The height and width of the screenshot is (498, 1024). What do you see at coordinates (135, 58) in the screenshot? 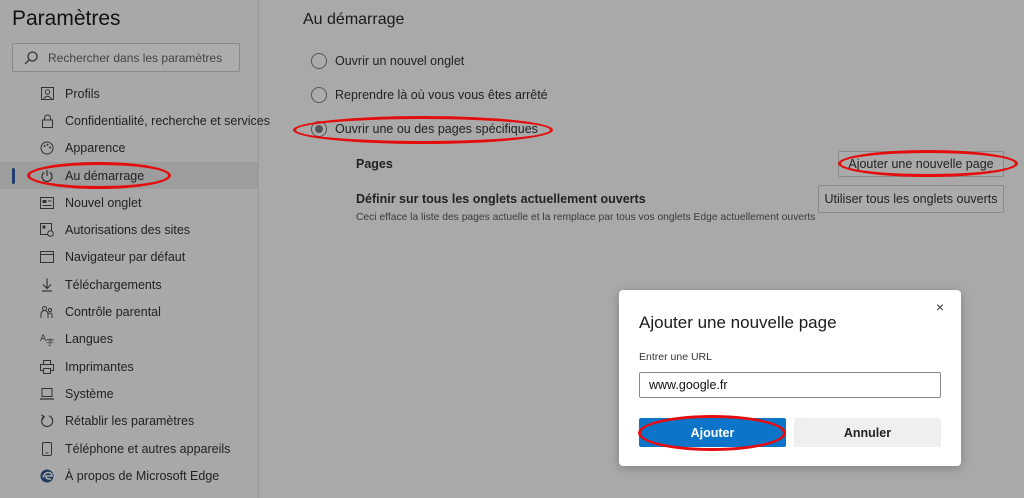
I see `search-placeholder: Rechercher dans les paramètres` at bounding box center [135, 58].